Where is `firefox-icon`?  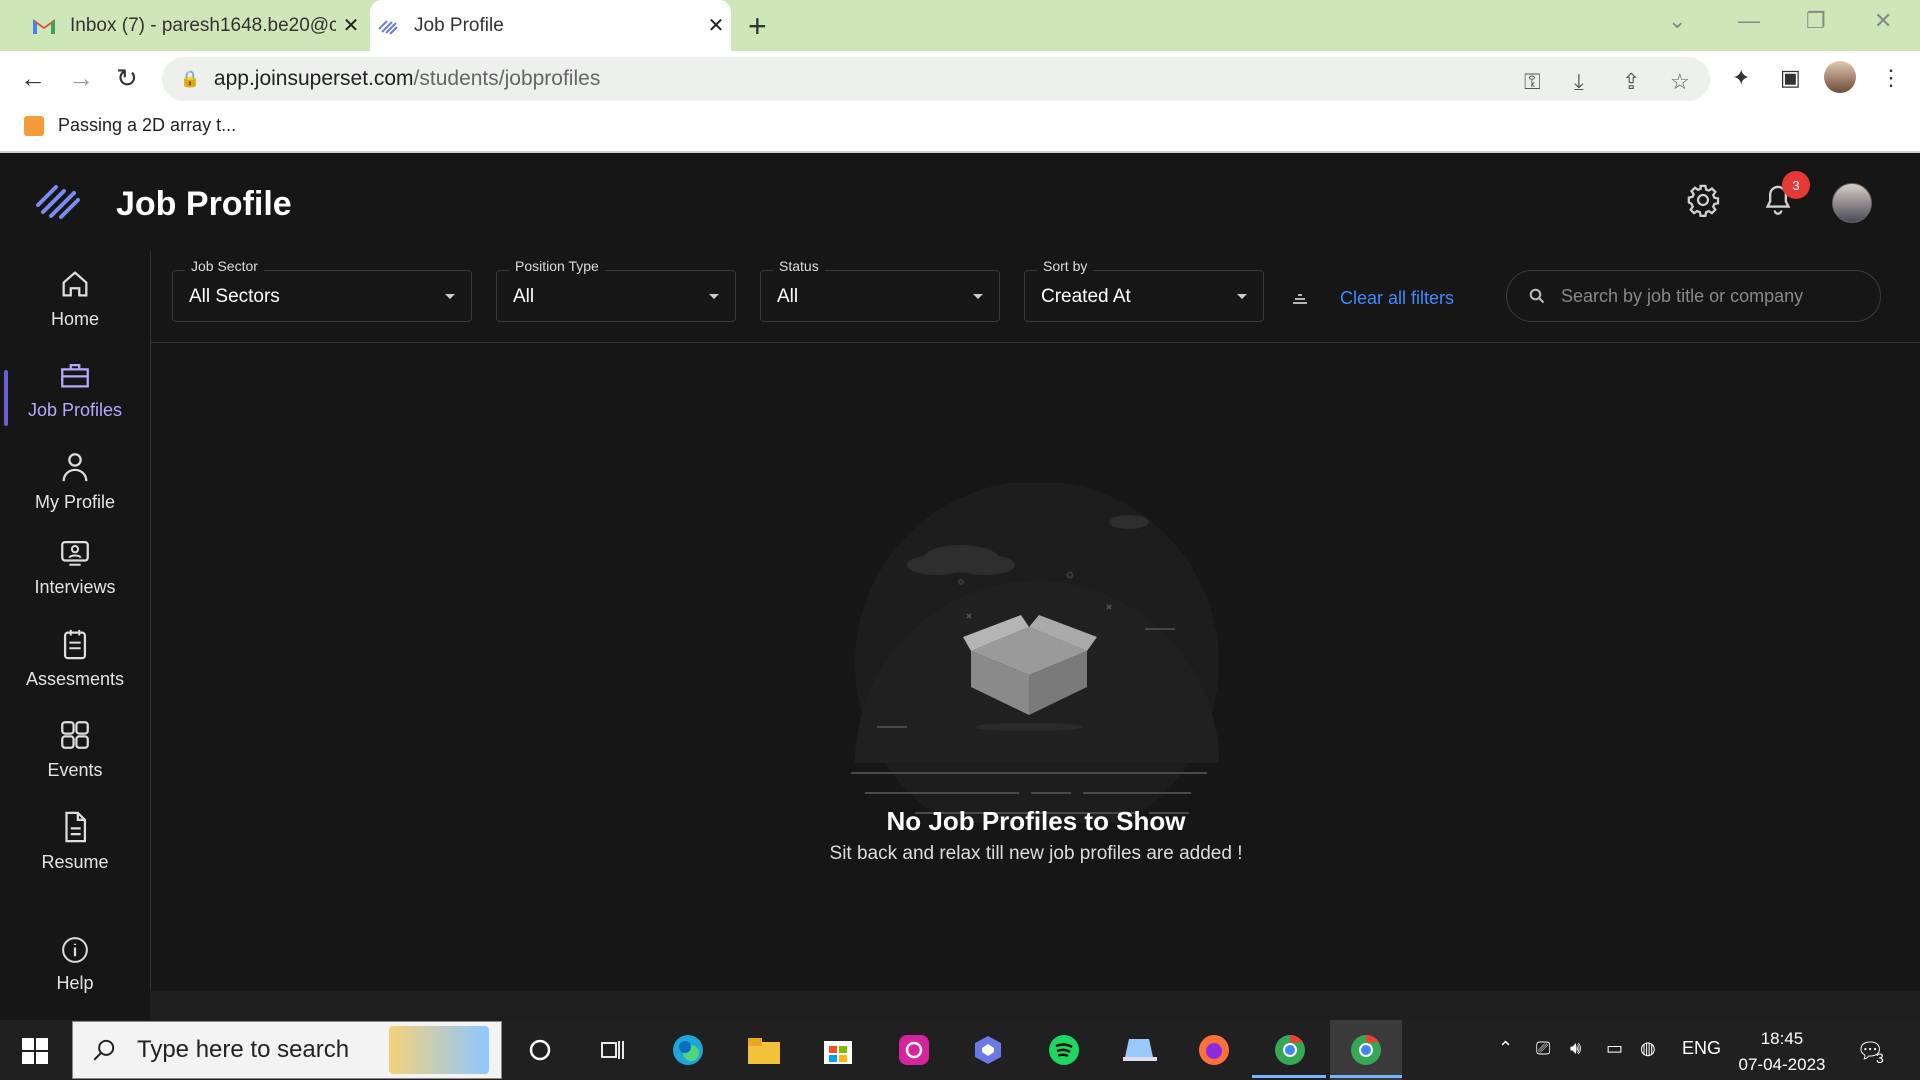
firefox-icon is located at coordinates (1214, 1050).